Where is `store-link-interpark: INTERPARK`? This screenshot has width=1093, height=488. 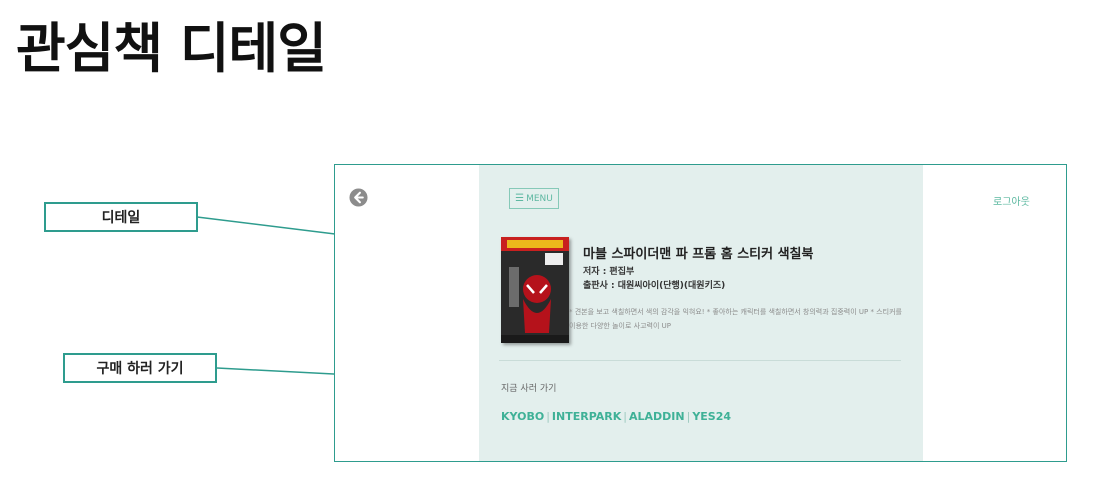 store-link-interpark: INTERPARK is located at coordinates (586, 416).